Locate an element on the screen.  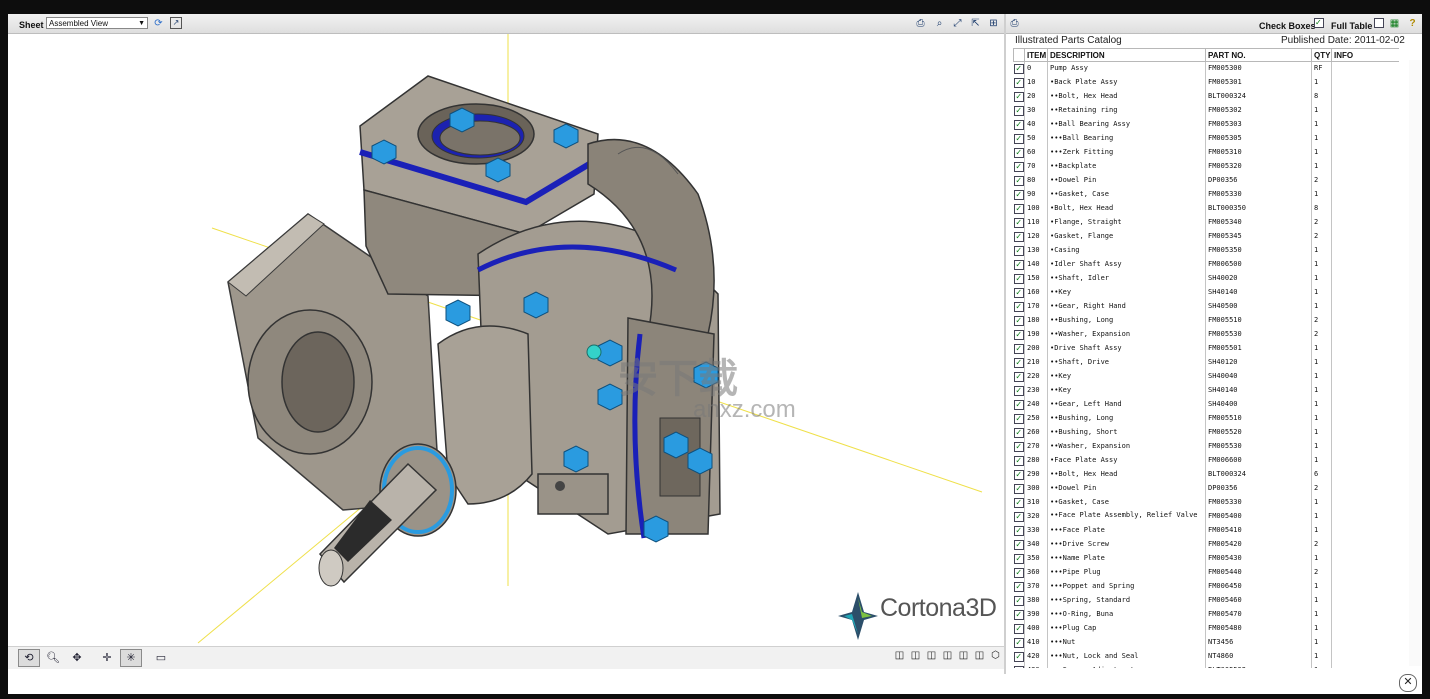
view-front-icon: ◫ is located at coordinates (899, 655).